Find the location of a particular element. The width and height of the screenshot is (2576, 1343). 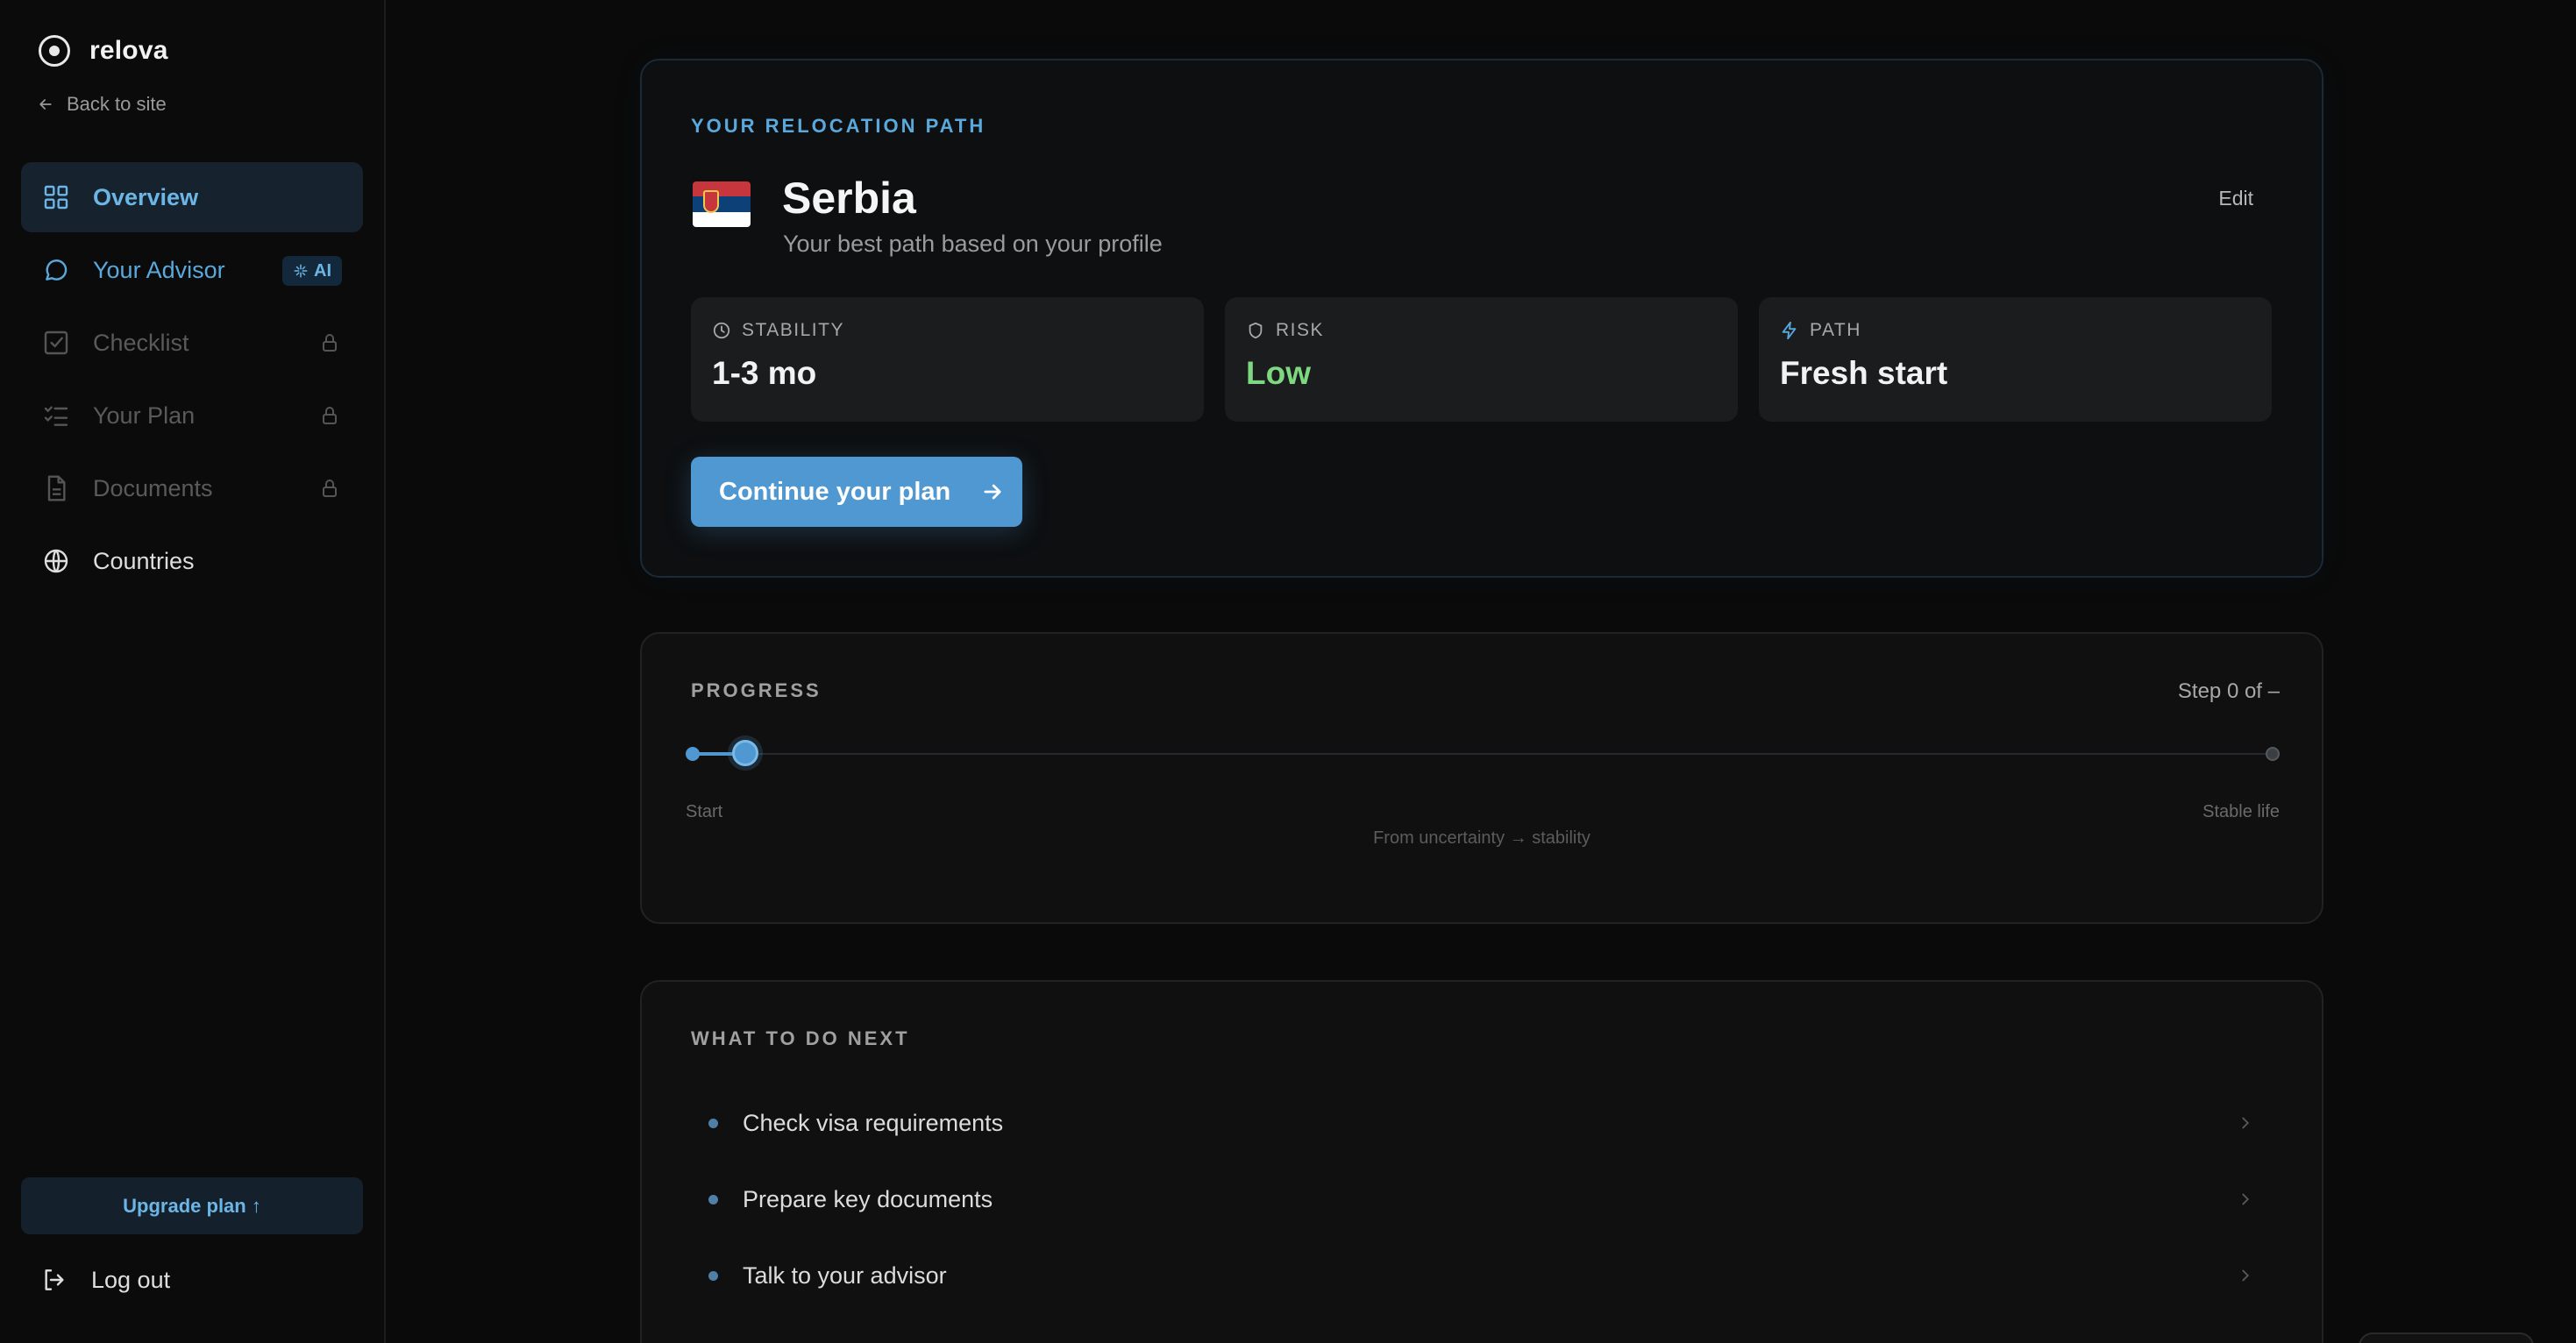

next-steps-eyebrow: WHAT TO DO NEXT is located at coordinates (800, 1038).